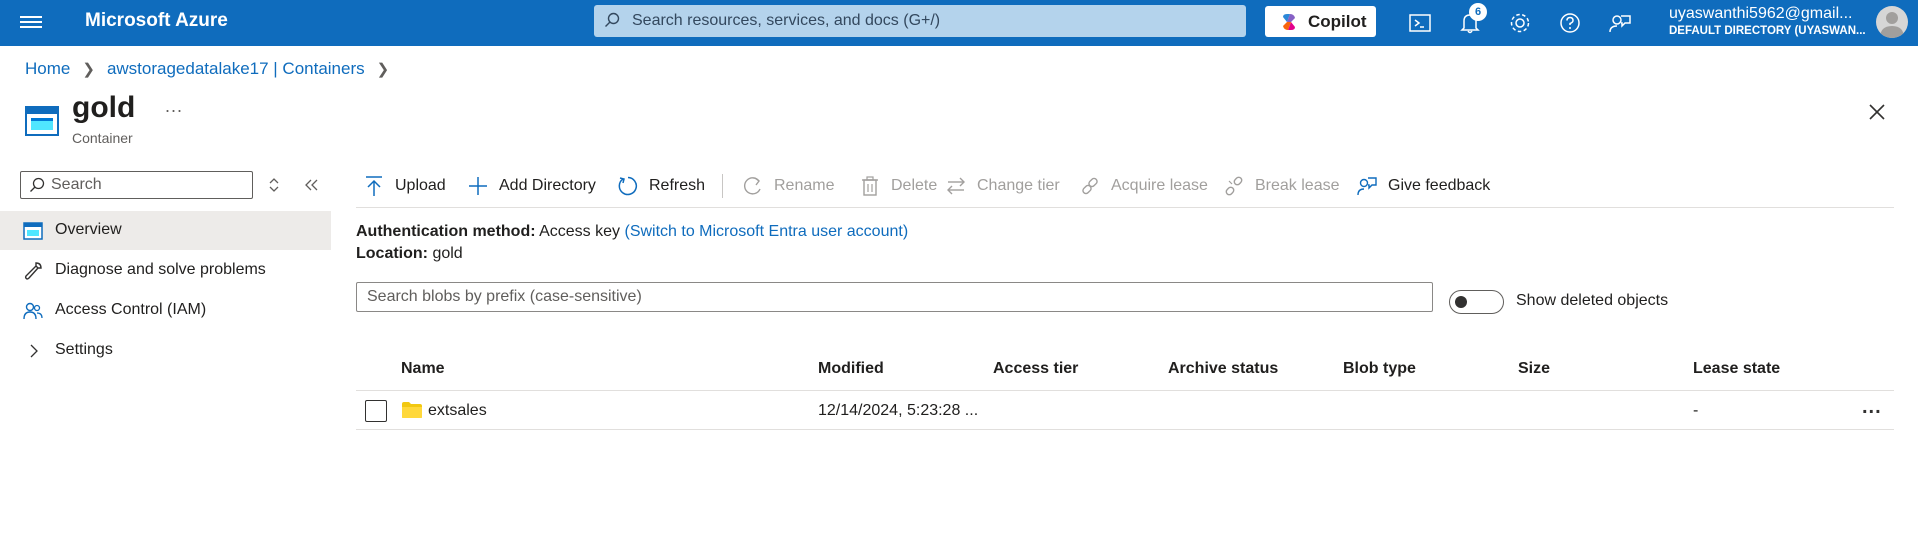 The image size is (1918, 551). What do you see at coordinates (1892, 25) in the screenshot?
I see `person-icon` at bounding box center [1892, 25].